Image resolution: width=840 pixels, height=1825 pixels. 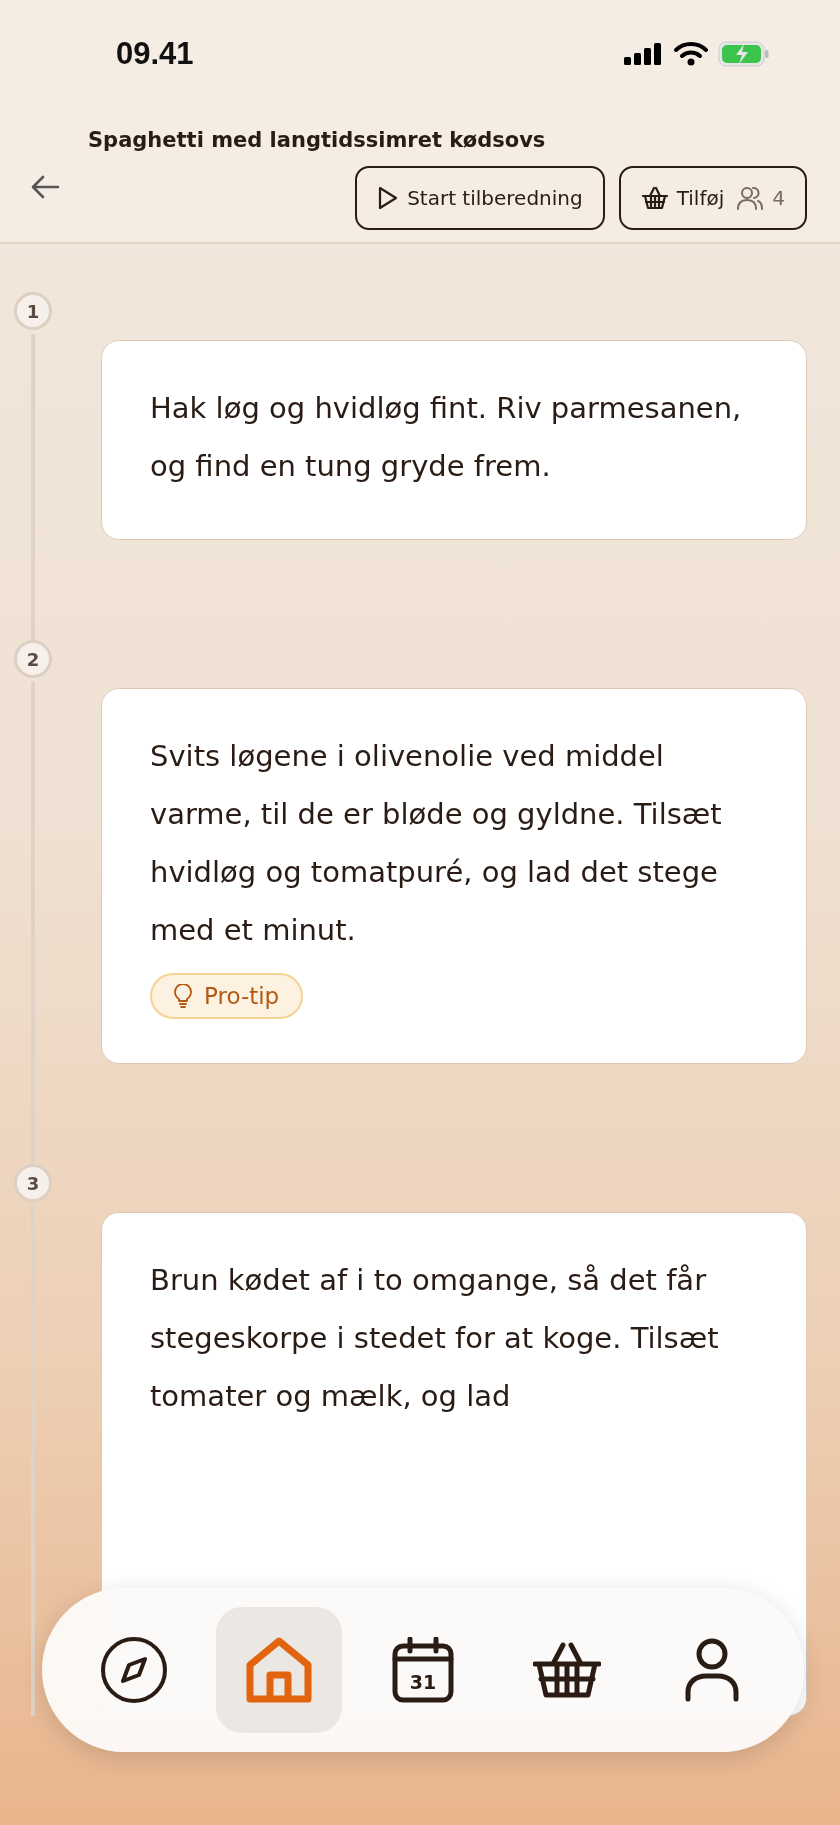 I want to click on step-text: Svits løgene i olivenolie ved middel varme, til de er bløde og gyldne. Tilsæt hvidløg og tomatpuré, og lad det stege med et minut., so click(x=436, y=843).